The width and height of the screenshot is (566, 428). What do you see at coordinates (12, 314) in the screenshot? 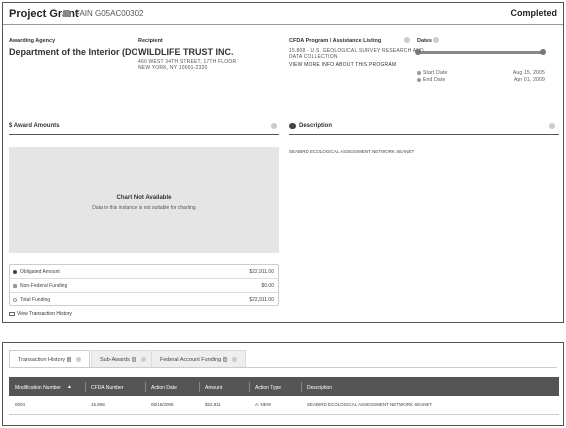
I see `history-icon` at bounding box center [12, 314].